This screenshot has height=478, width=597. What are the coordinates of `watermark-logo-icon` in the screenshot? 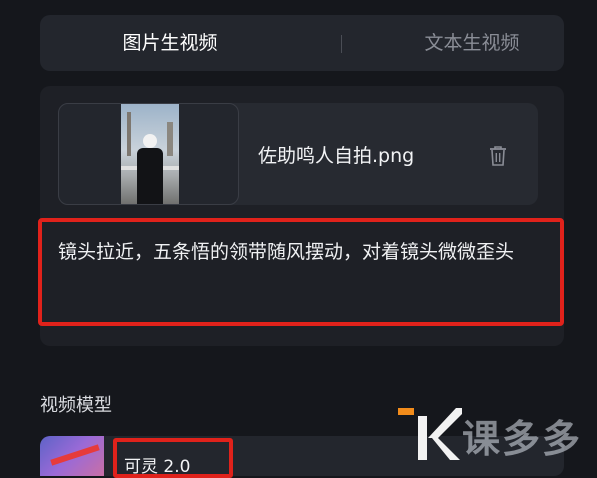 It's located at (430, 434).